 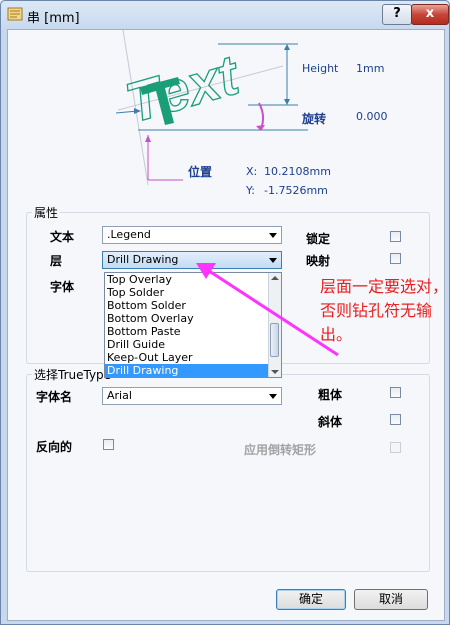 I want to click on help-button: ?, so click(x=397, y=14).